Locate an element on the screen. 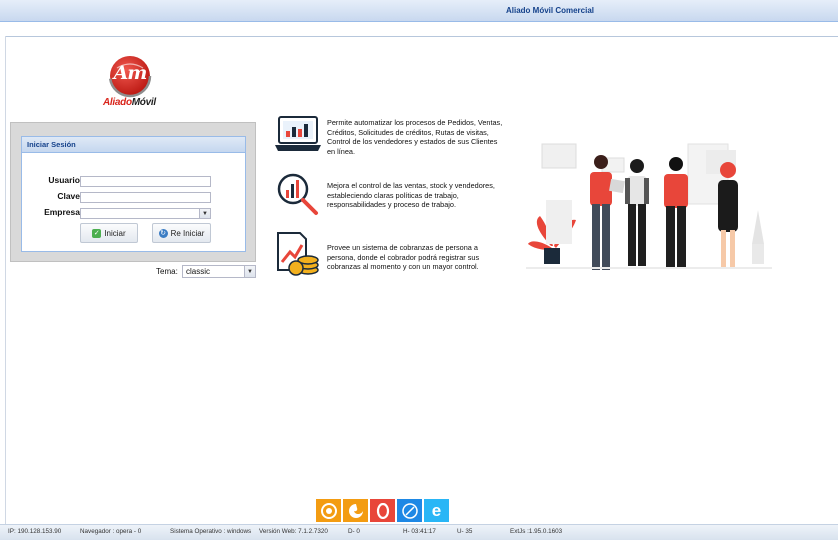 Image resolution: width=838 pixels, height=540 pixels. user-input is located at coordinates (145, 181).